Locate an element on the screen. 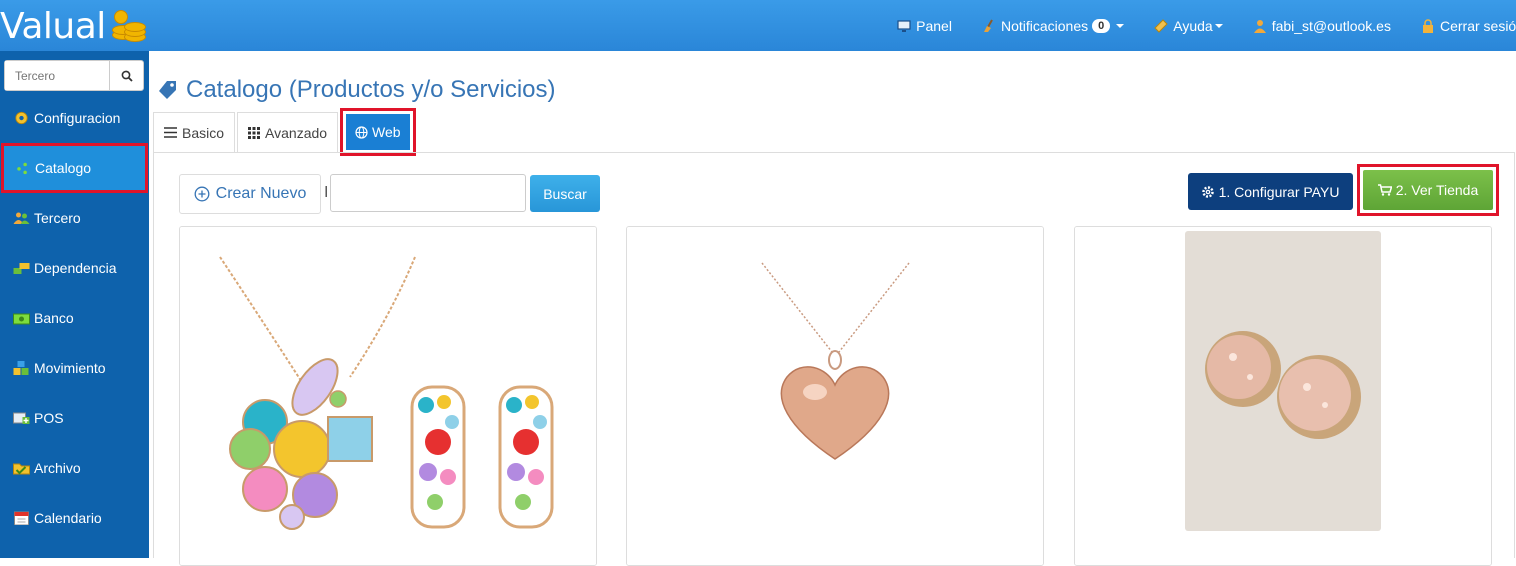 The image size is (1516, 566). view-store-highlight: 2. Ver Tienda is located at coordinates (1428, 190).